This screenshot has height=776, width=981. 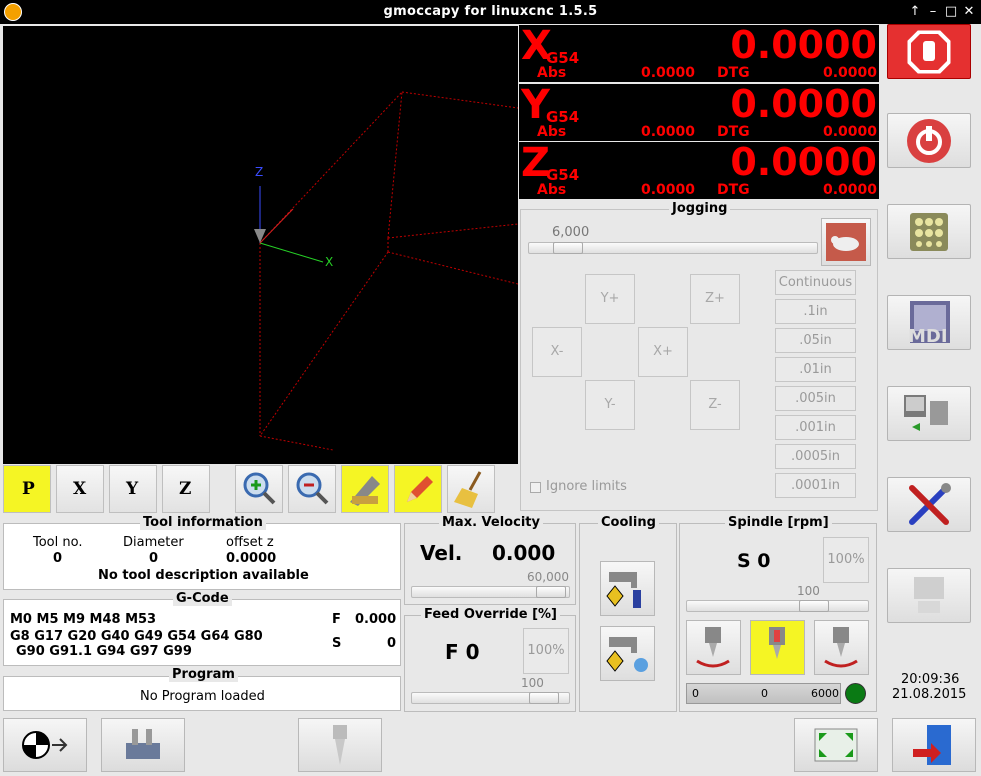 What do you see at coordinates (754, 561) in the screenshot?
I see `spindle-value: S 0` at bounding box center [754, 561].